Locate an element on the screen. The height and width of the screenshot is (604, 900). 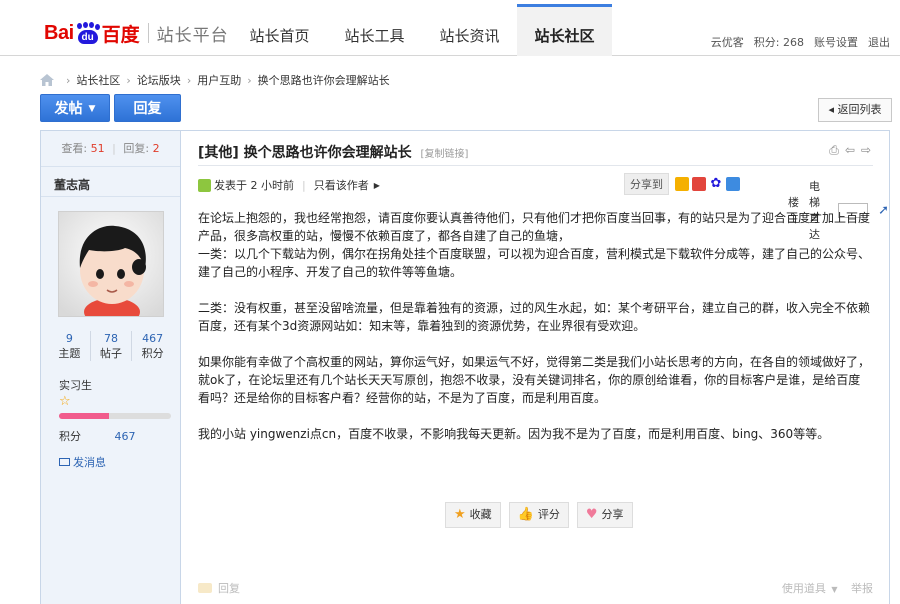
back-to-list-button: ◂ 返回列表 is located at coordinates (855, 110).